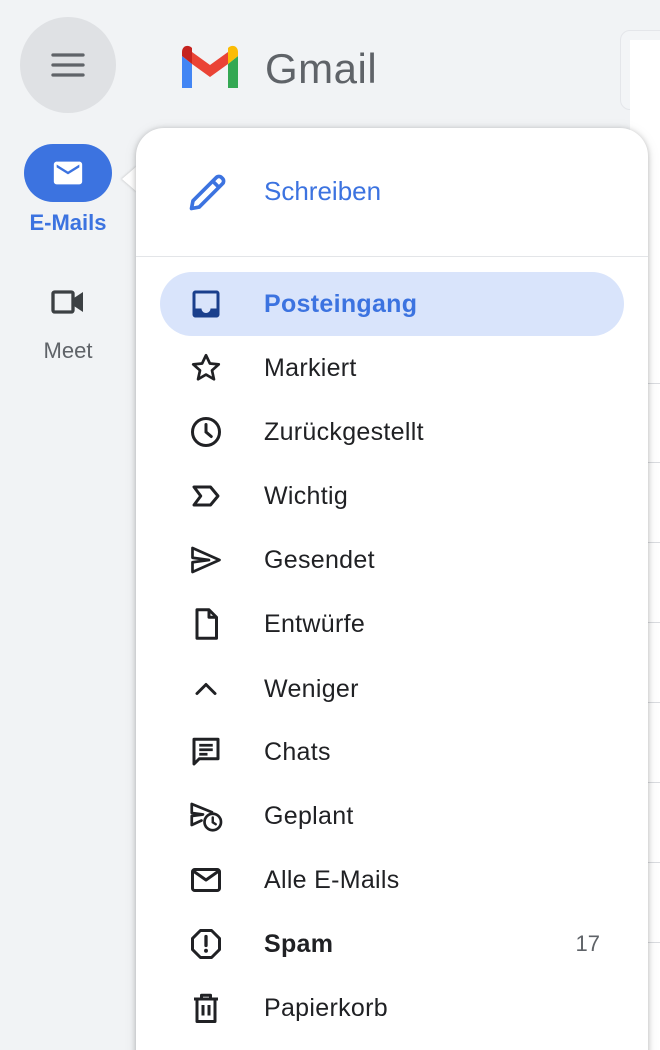  What do you see at coordinates (306, 496) in the screenshot?
I see `nav-item-label: Wichtig` at bounding box center [306, 496].